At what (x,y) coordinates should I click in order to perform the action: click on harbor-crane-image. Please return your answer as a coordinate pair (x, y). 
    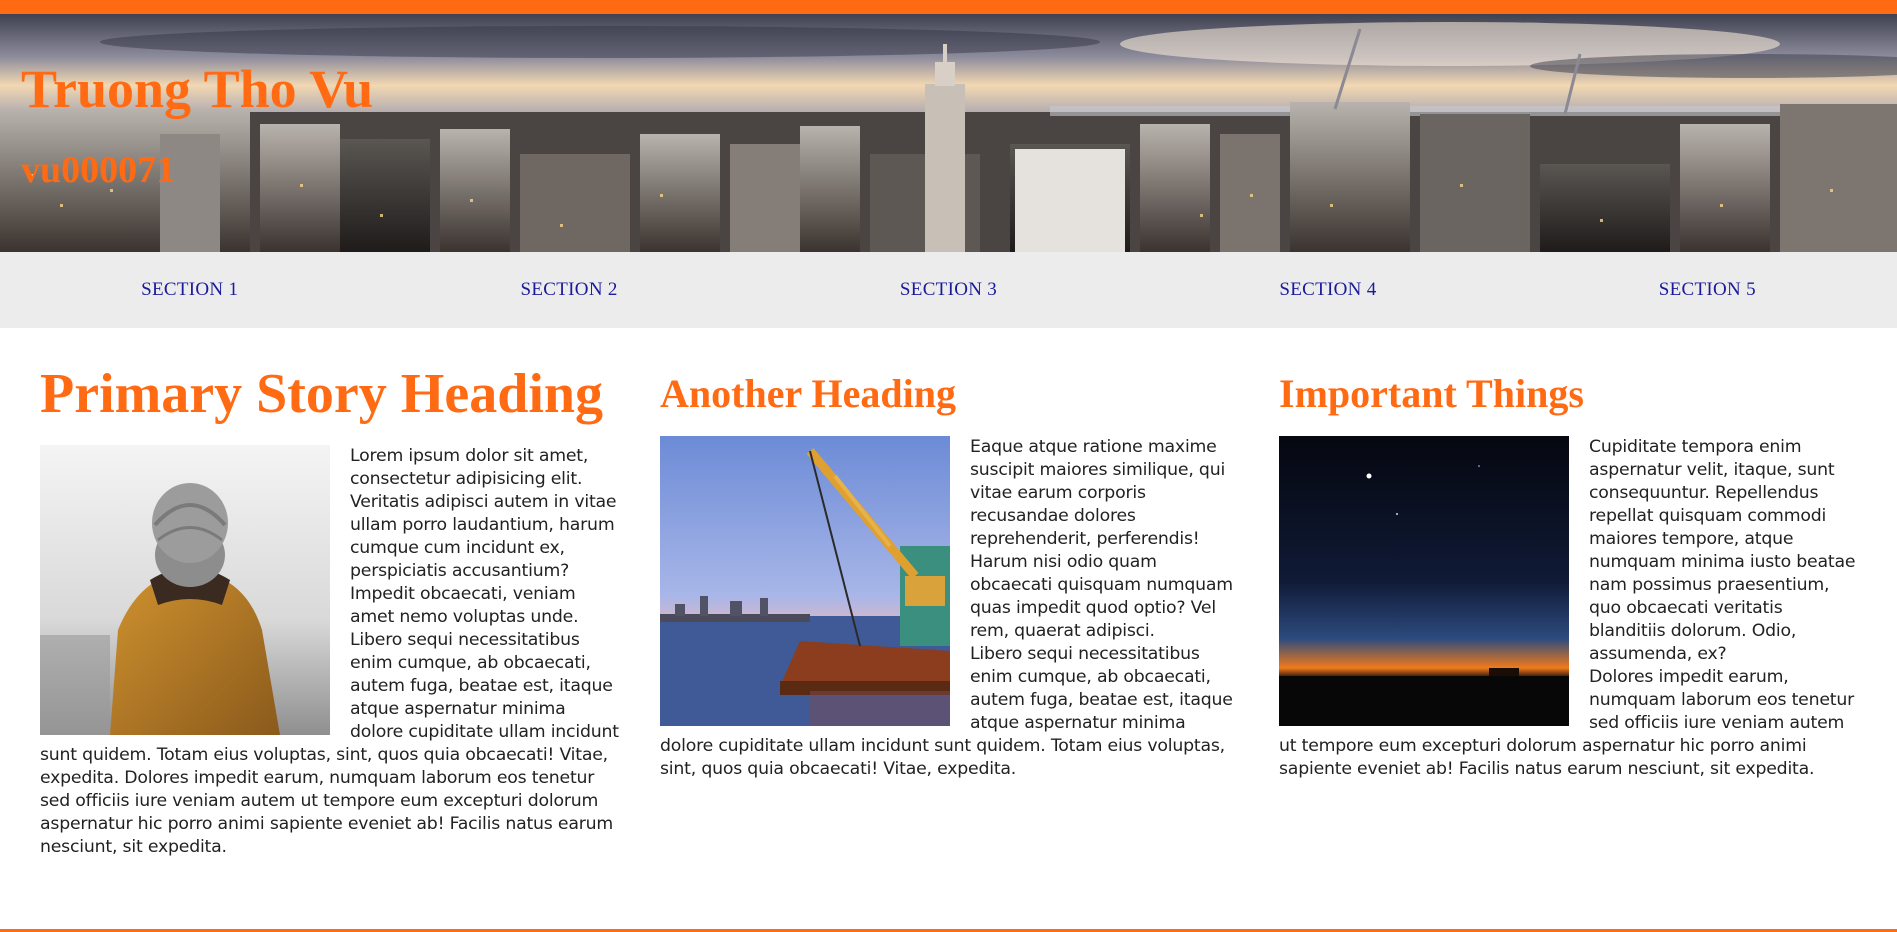
    Looking at the image, I should click on (805, 581).